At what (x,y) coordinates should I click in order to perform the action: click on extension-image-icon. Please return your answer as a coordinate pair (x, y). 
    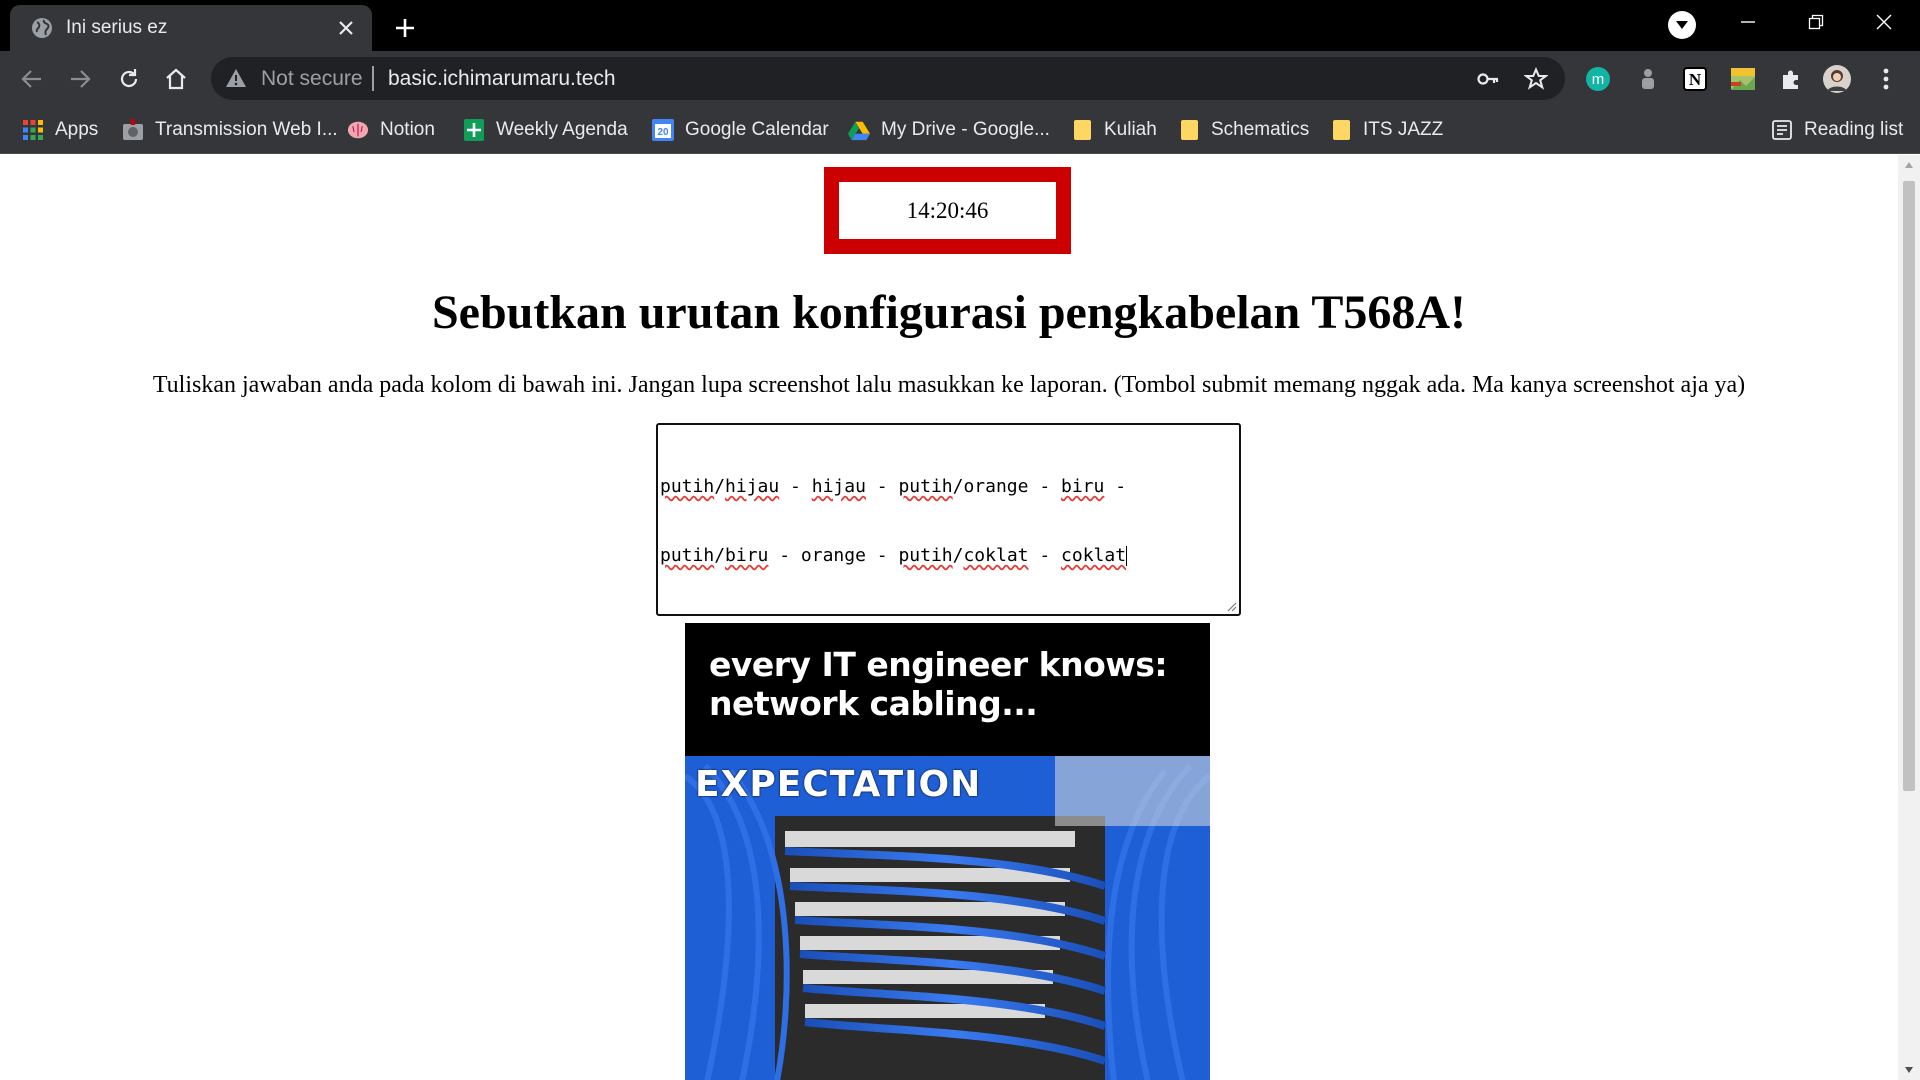
    Looking at the image, I should click on (1743, 79).